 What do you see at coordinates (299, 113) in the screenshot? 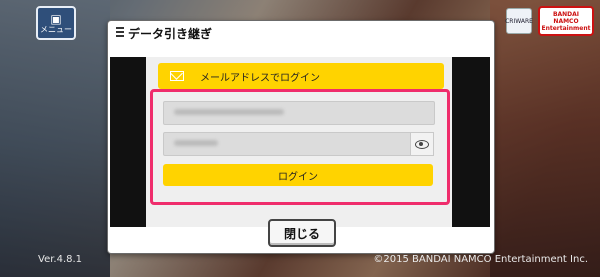
I see `email-field` at bounding box center [299, 113].